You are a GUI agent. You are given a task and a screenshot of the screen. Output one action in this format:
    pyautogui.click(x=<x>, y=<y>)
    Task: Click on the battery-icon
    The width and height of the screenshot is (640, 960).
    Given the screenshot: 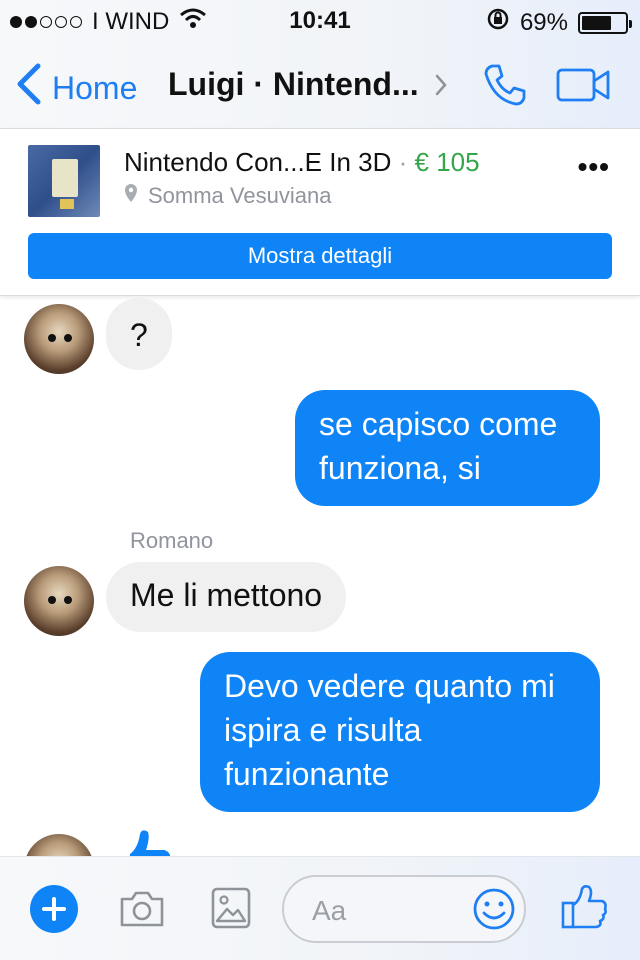 What is the action you would take?
    pyautogui.click(x=605, y=22)
    